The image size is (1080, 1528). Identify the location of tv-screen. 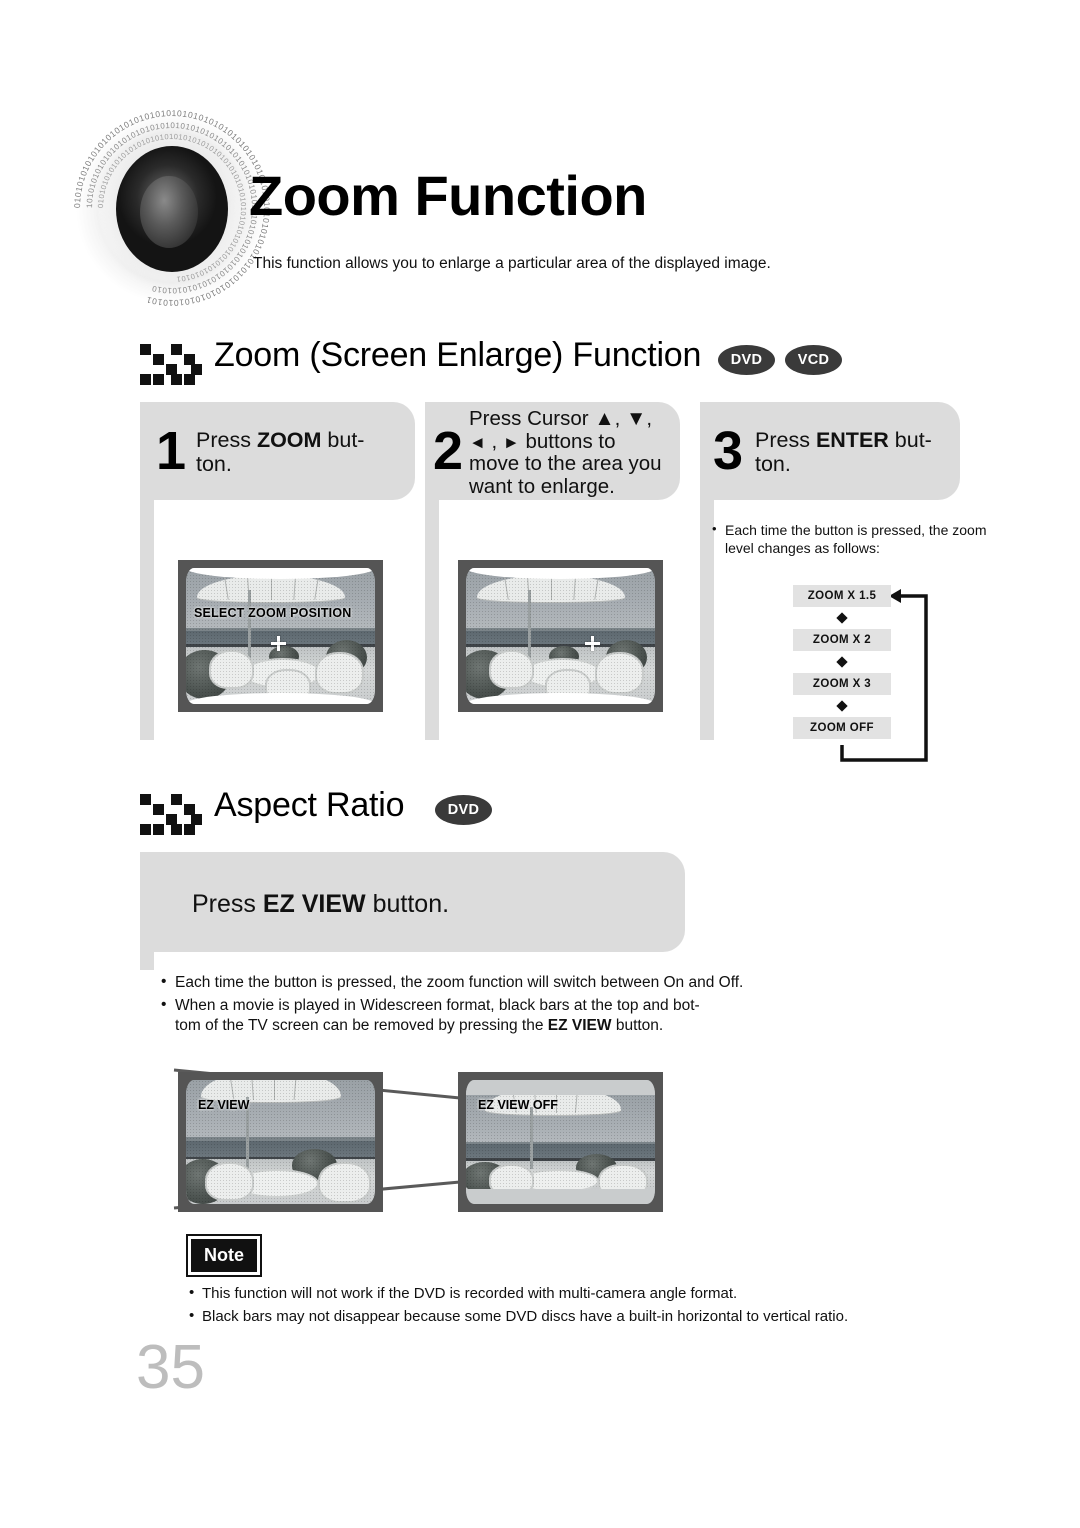
(560, 636).